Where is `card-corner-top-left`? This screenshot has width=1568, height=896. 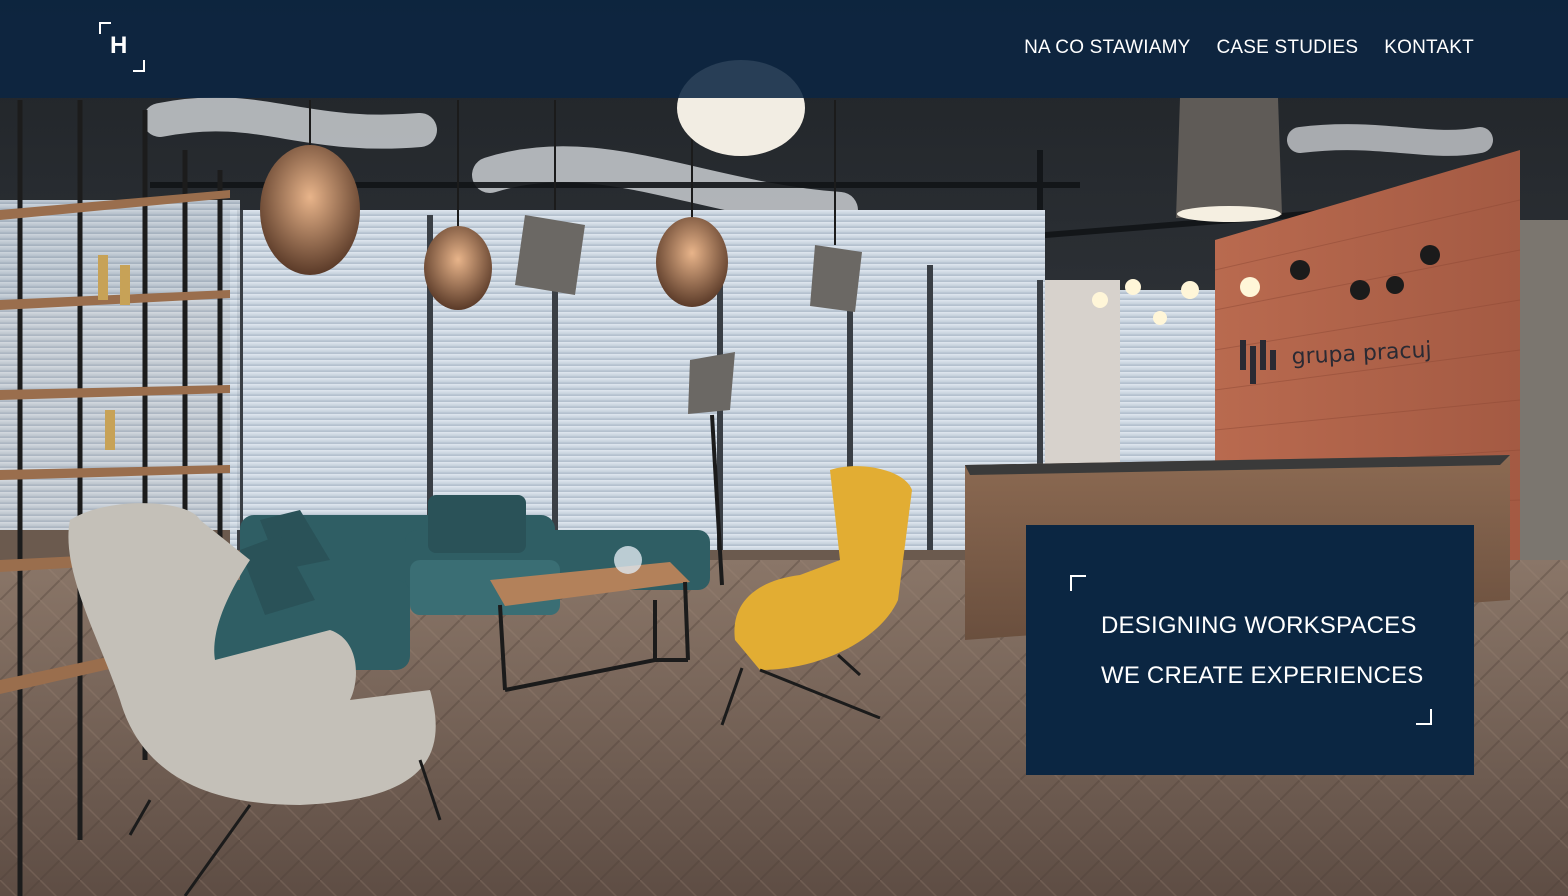
card-corner-top-left is located at coordinates (1078, 583).